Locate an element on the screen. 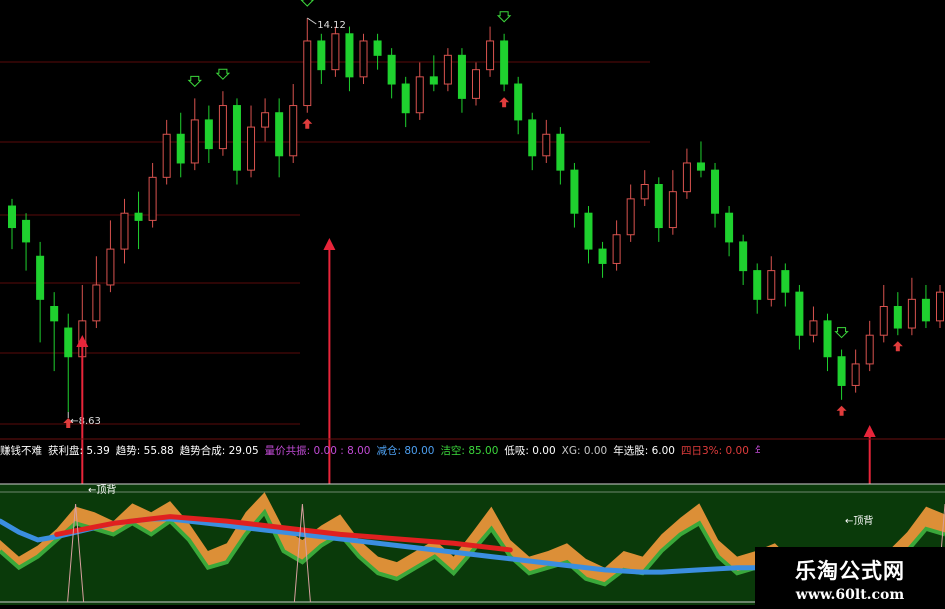  watermark-url: www.60lt.com is located at coordinates (850, 595).